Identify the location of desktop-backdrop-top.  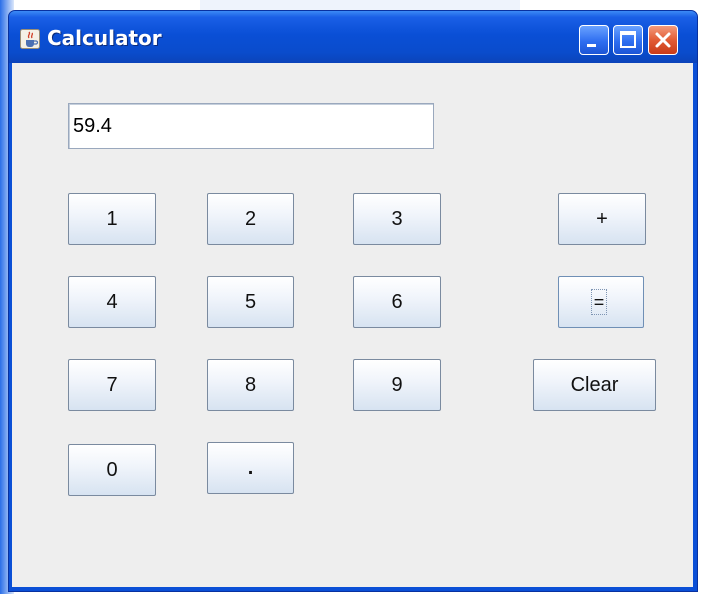
(360, 5).